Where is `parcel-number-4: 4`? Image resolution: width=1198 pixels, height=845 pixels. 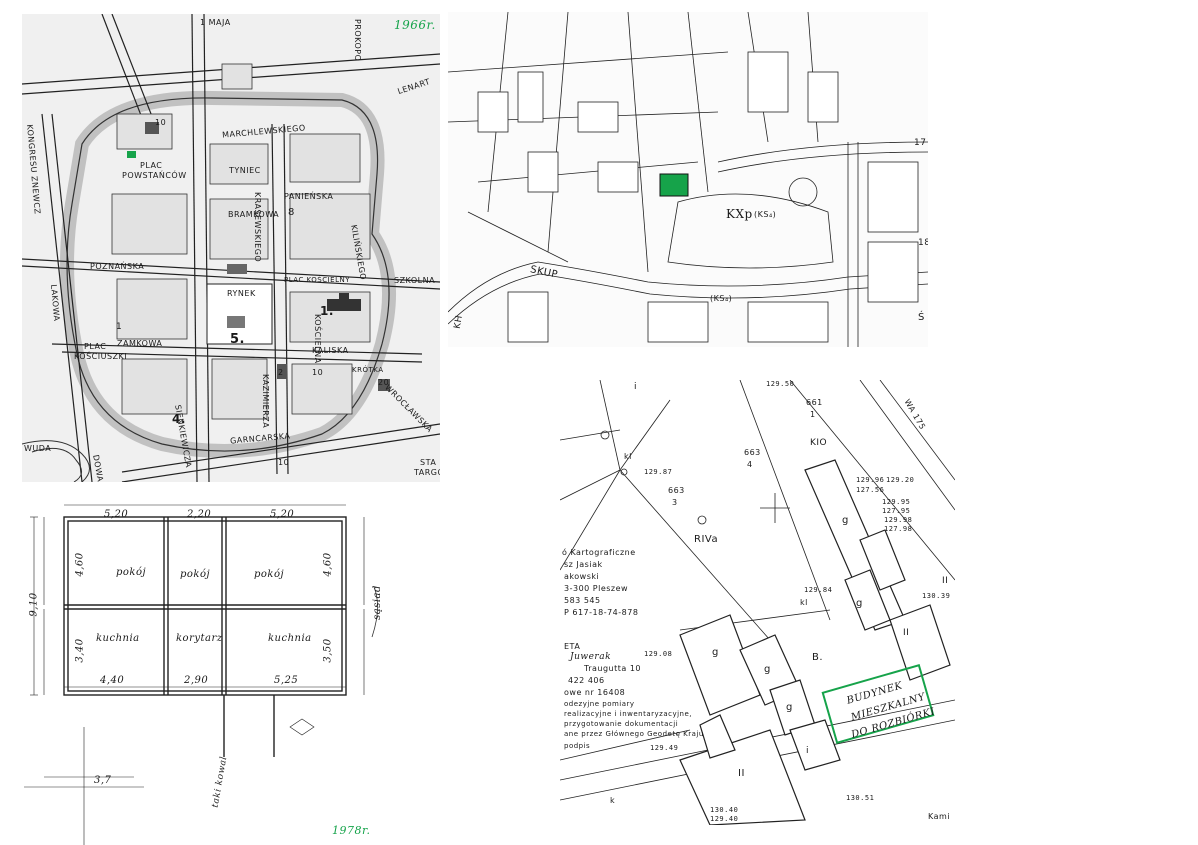 parcel-number-4: 4 is located at coordinates (750, 464).